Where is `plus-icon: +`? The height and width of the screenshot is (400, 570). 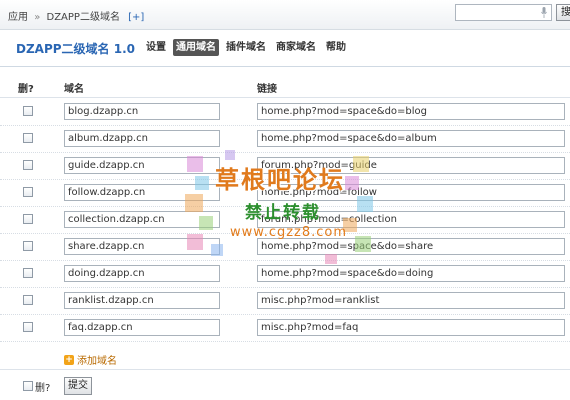 plus-icon: + is located at coordinates (69, 359).